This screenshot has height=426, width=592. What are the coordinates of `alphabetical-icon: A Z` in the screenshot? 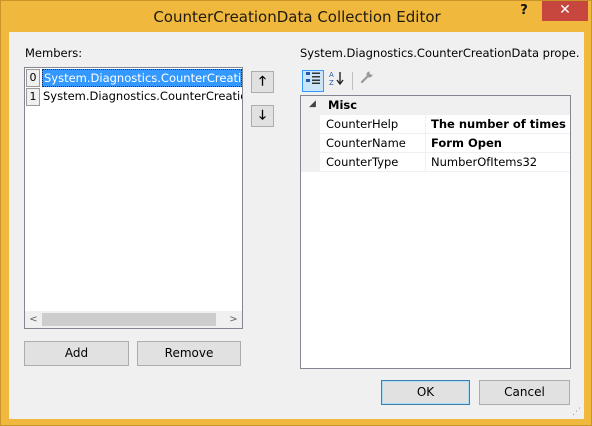 It's located at (336, 79).